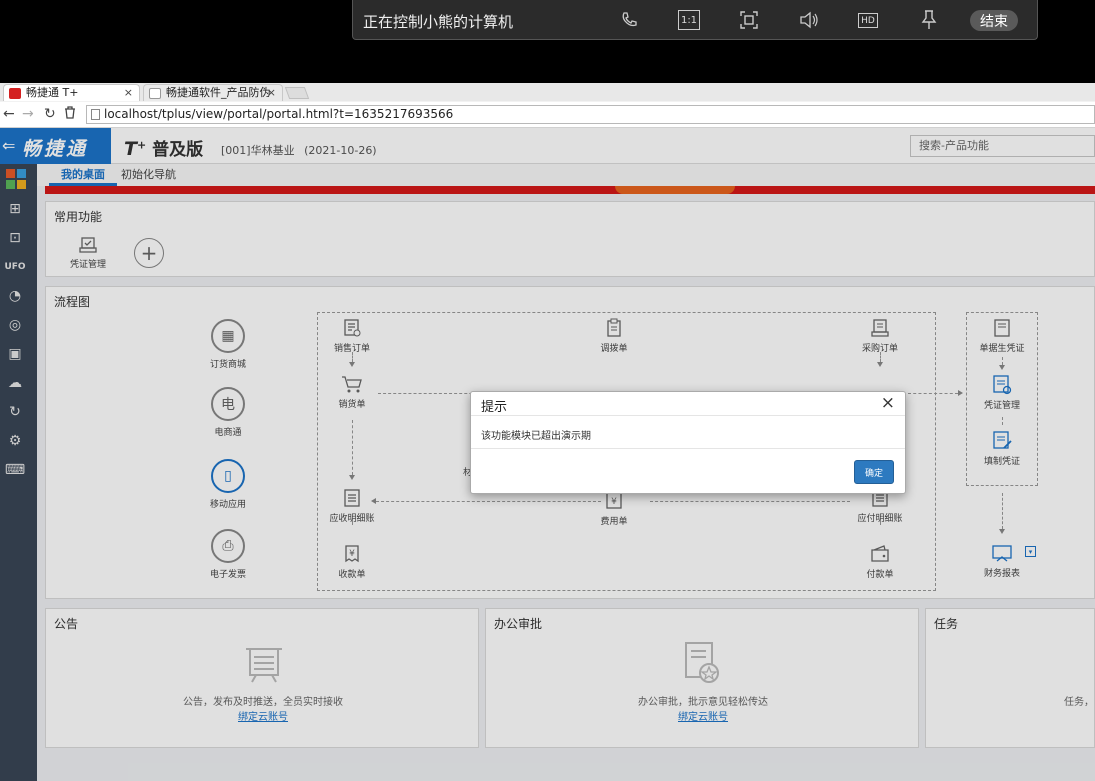 The height and width of the screenshot is (781, 1095). I want to click on back-arrow-icon: ←, so click(9, 114).